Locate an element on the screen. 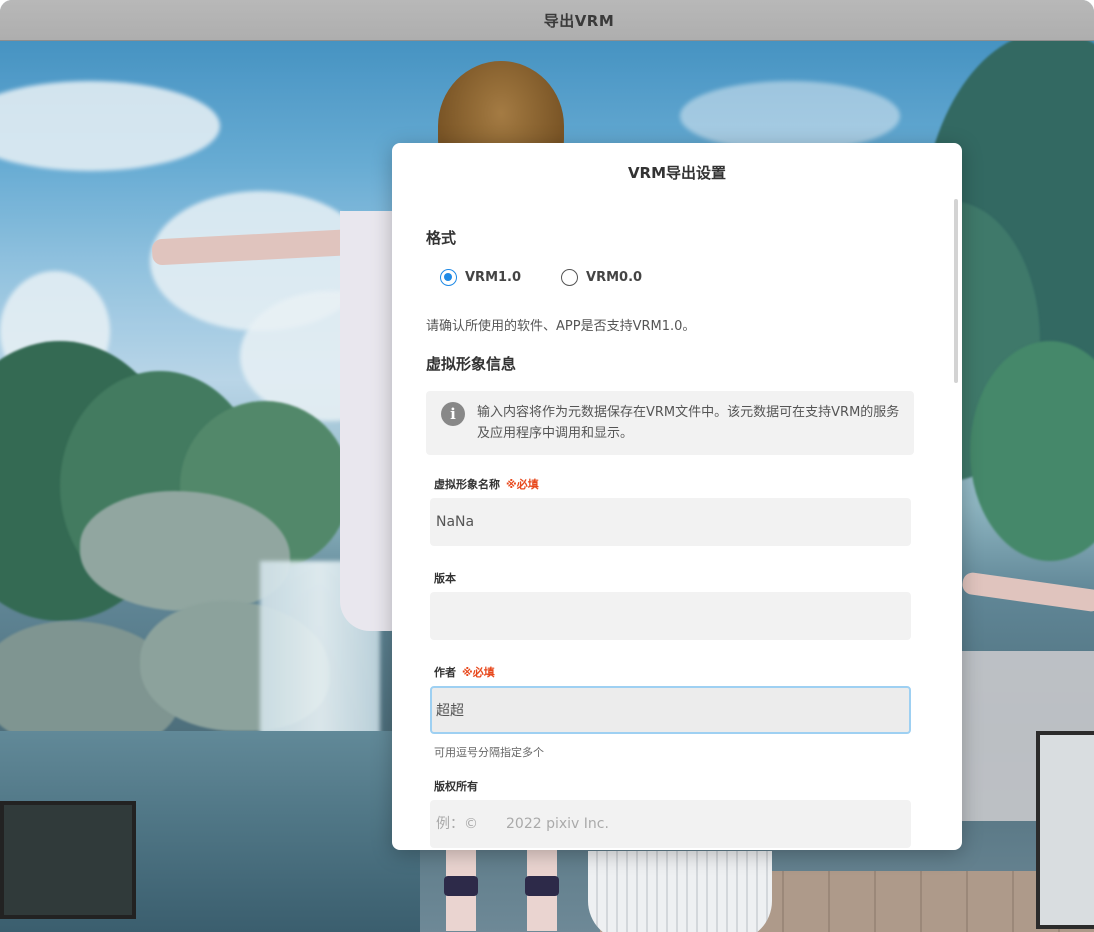 Image resolution: width=1094 pixels, height=932 pixels. version-label: 版本 is located at coordinates (445, 578).